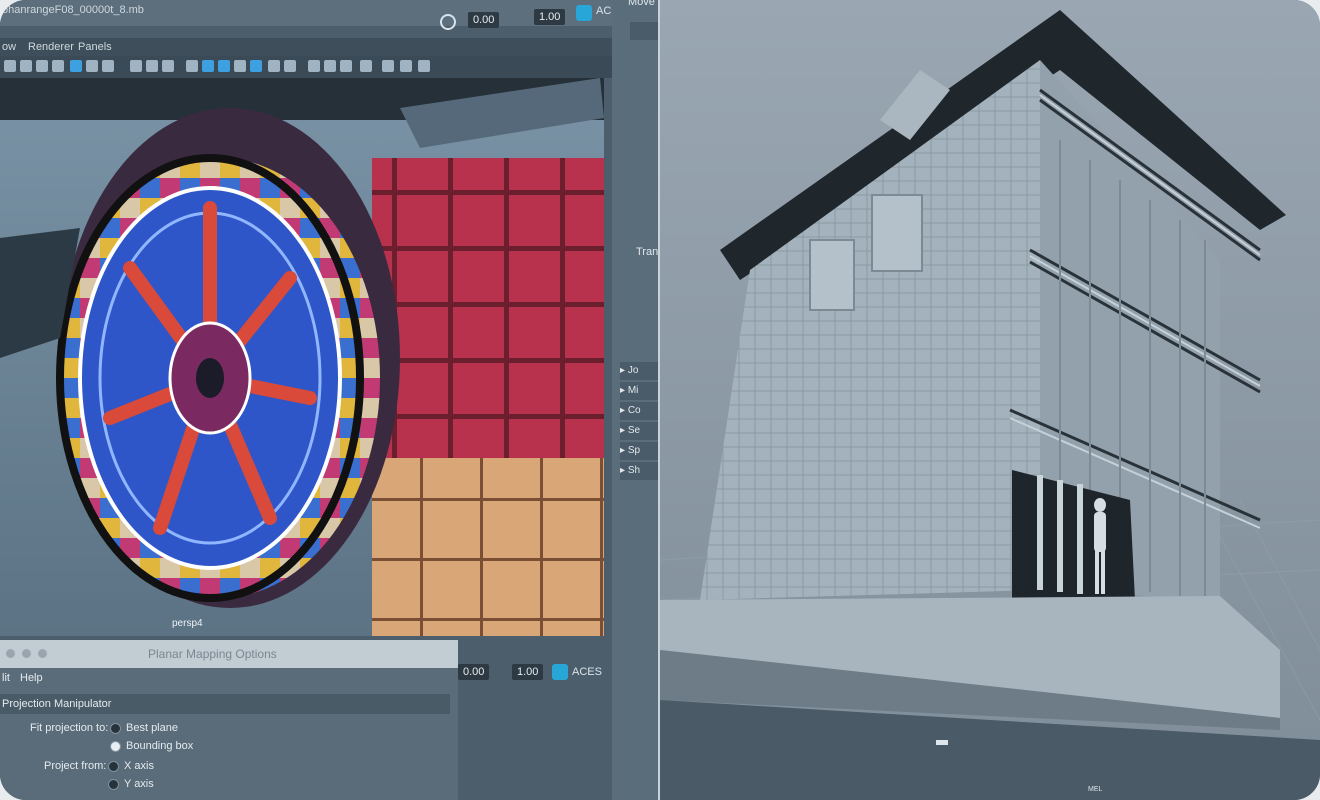  What do you see at coordinates (57, 704) in the screenshot?
I see `section-title: Projection Manipulator` at bounding box center [57, 704].